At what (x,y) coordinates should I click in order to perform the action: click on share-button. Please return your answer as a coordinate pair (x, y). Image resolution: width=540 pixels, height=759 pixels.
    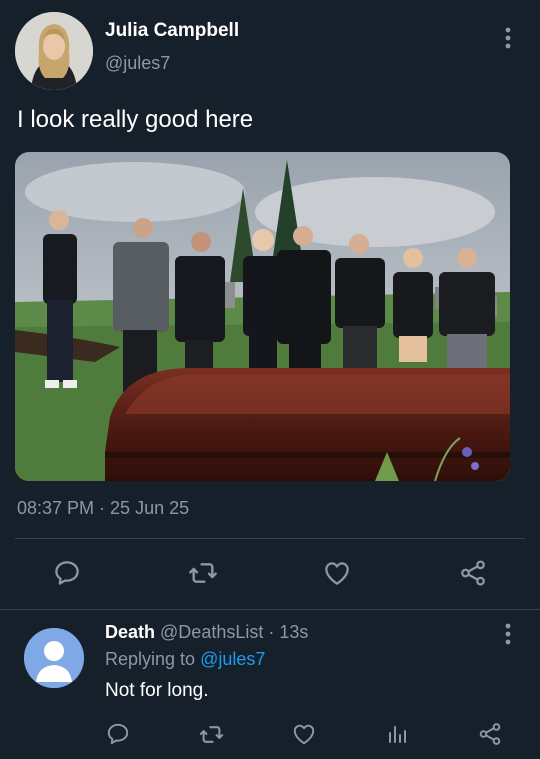
    Looking at the image, I should click on (473, 573).